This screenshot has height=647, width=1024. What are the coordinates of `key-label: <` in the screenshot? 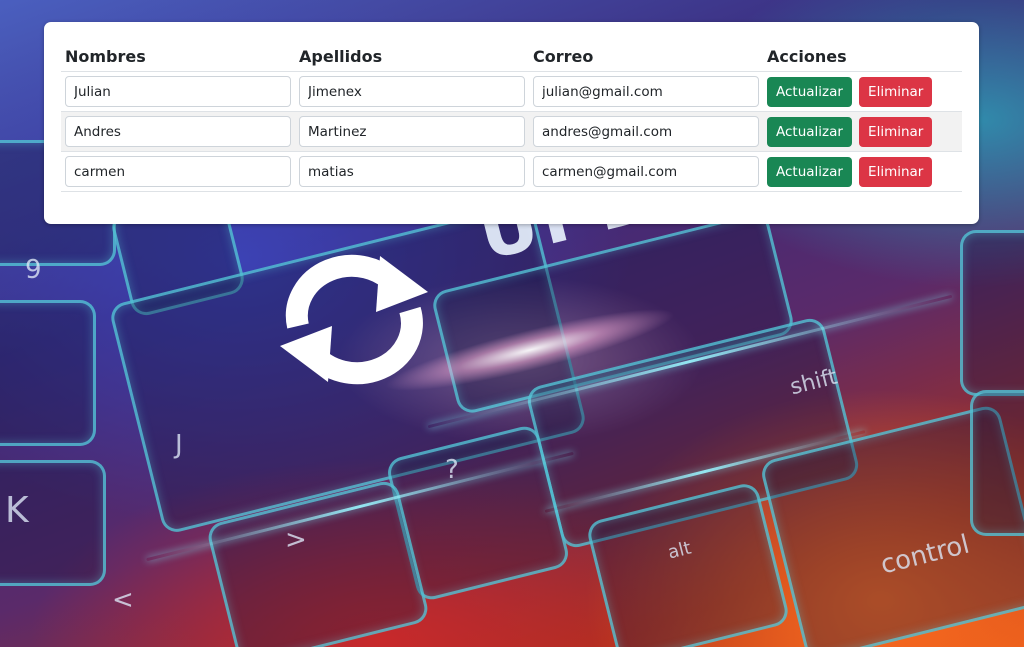 It's located at (123, 600).